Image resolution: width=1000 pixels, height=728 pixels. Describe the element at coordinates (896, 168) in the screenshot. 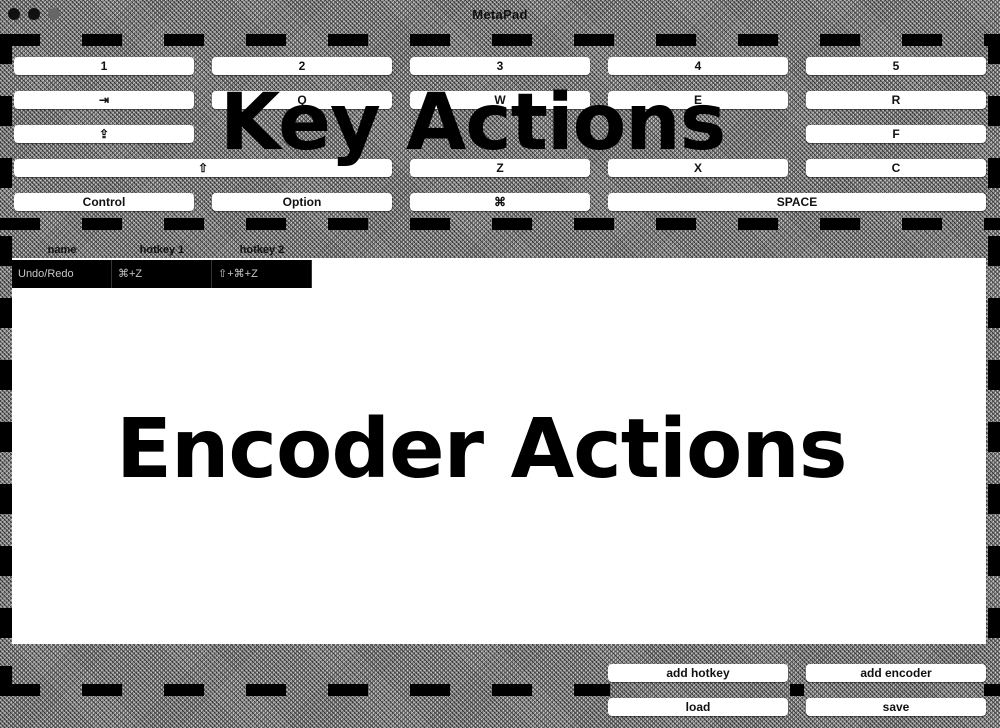

I see `key-c: C` at that location.